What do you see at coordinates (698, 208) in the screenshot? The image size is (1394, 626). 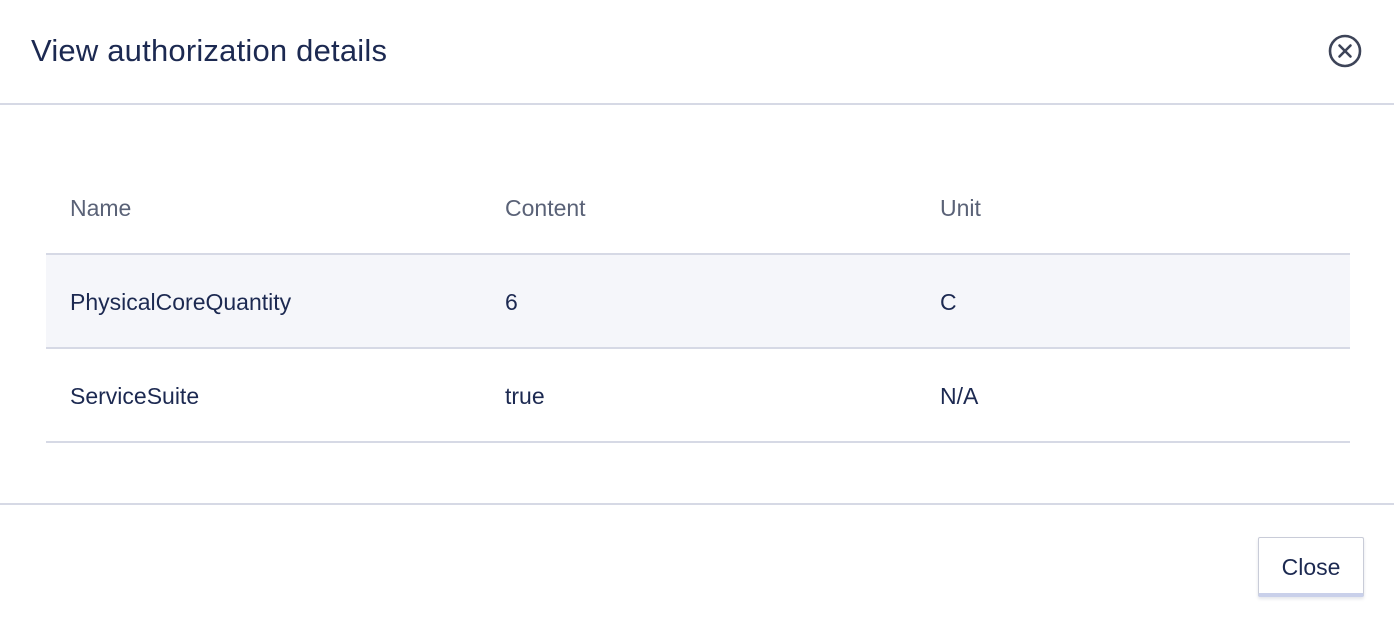 I see `table-header: Name Content Unit` at bounding box center [698, 208].